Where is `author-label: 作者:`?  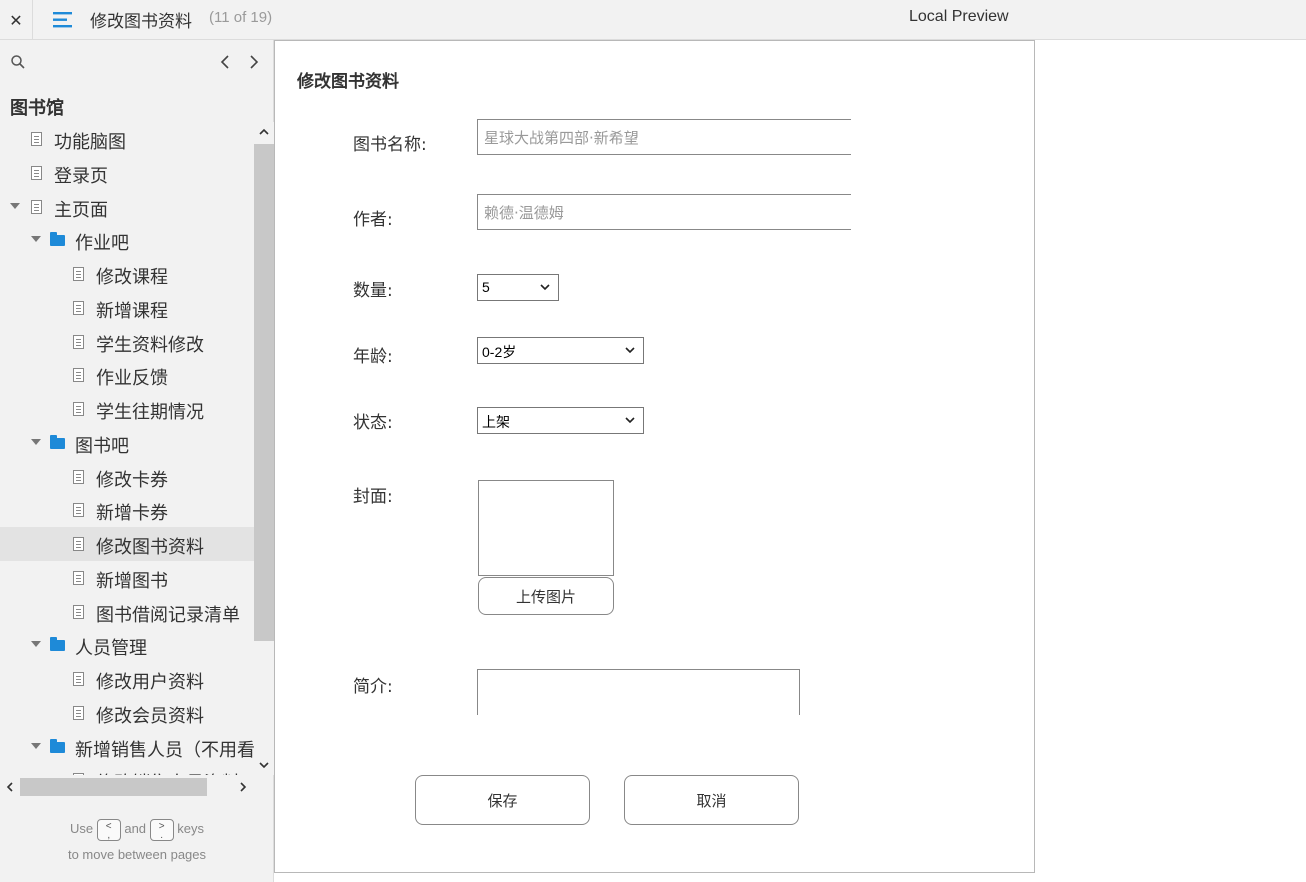 author-label: 作者: is located at coordinates (373, 220).